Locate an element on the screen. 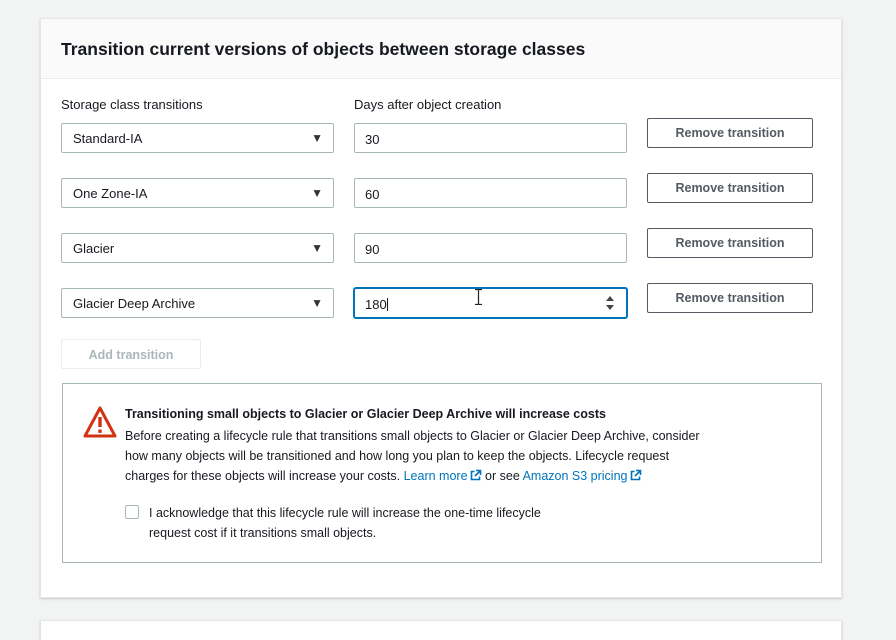 The image size is (896, 640). remove-transition-button-3: Remove transition is located at coordinates (730, 243).